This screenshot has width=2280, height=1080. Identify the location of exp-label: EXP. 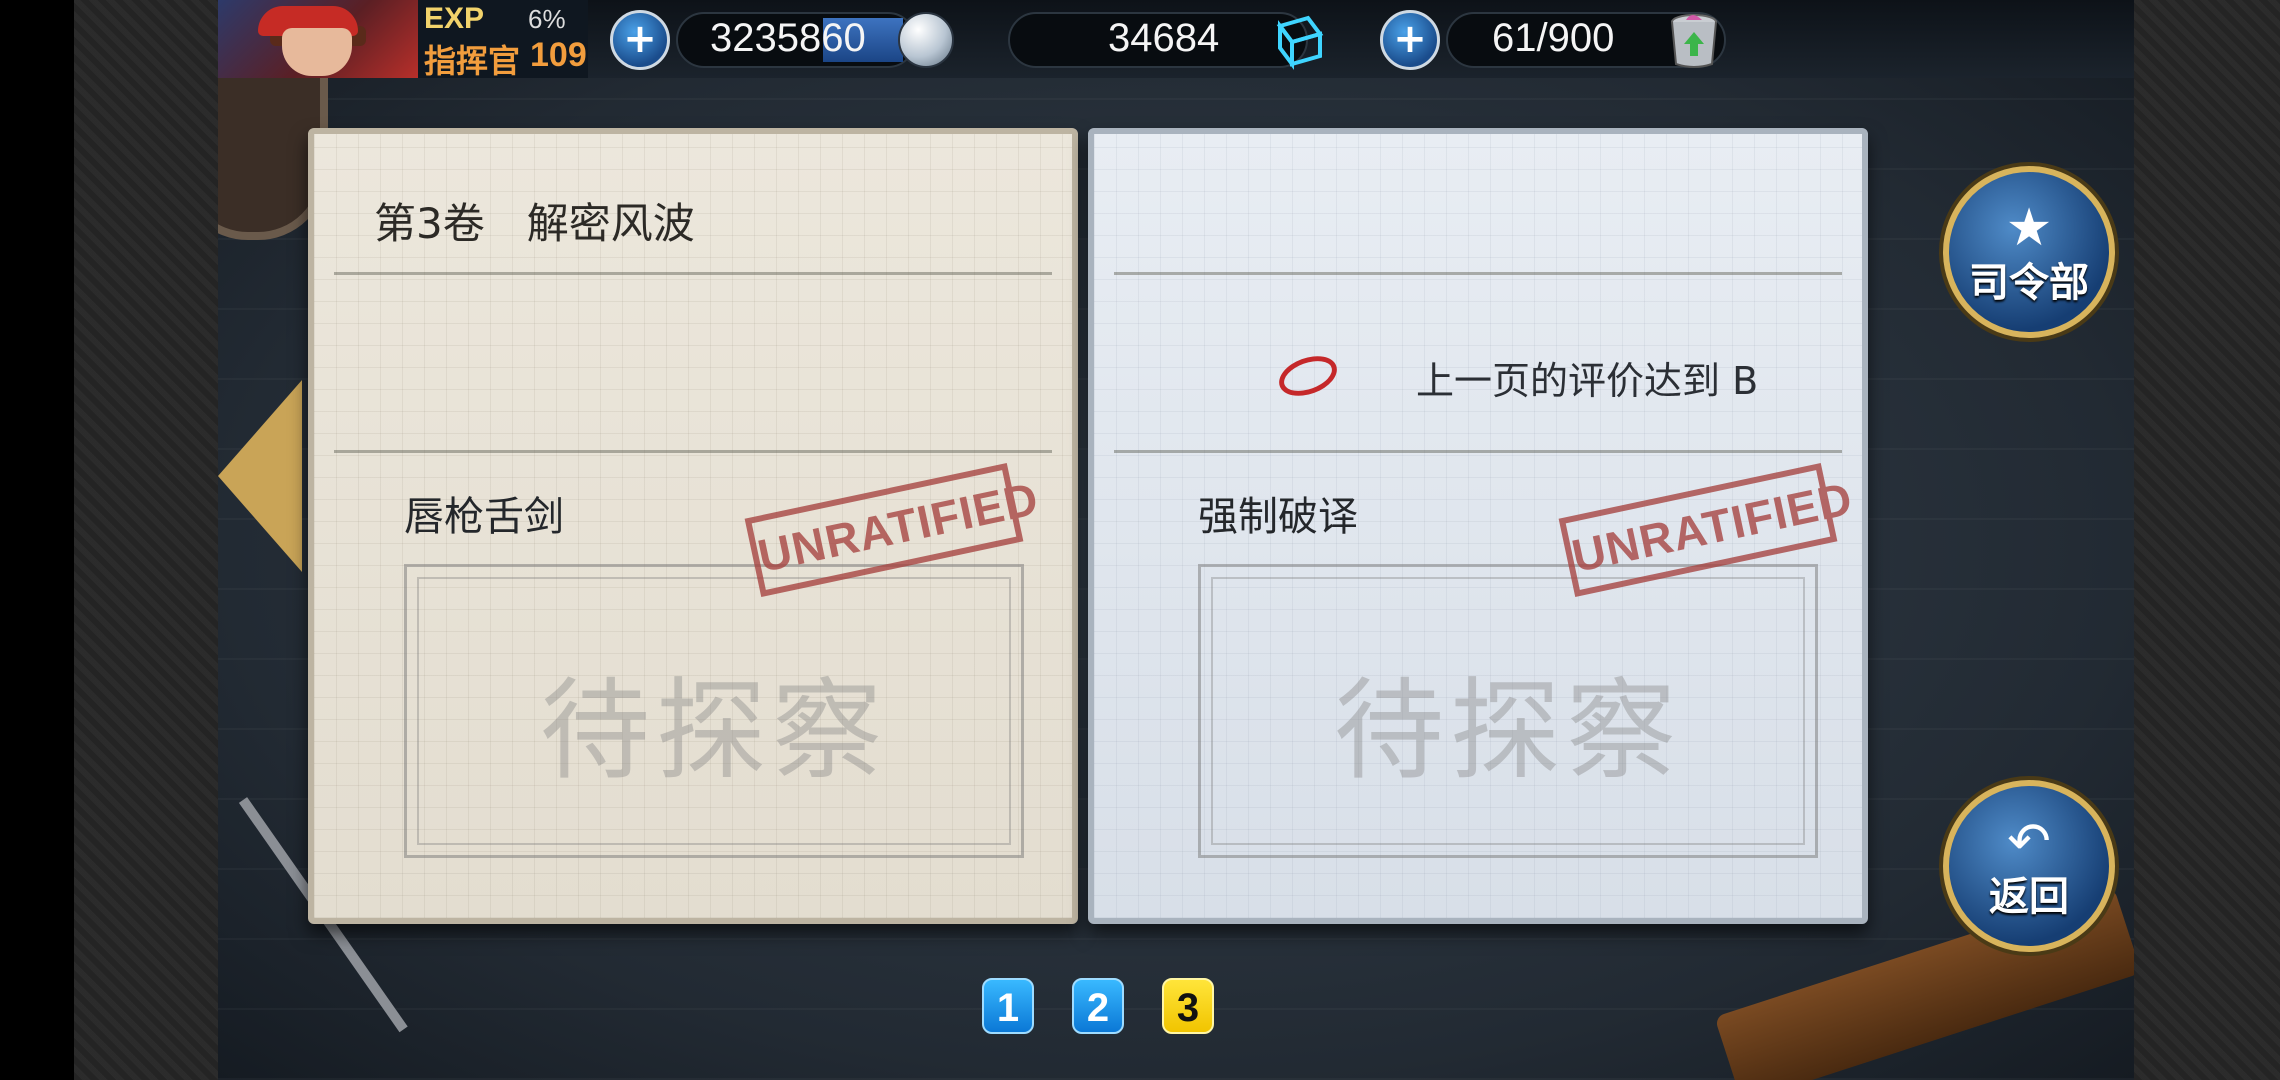
(454, 18).